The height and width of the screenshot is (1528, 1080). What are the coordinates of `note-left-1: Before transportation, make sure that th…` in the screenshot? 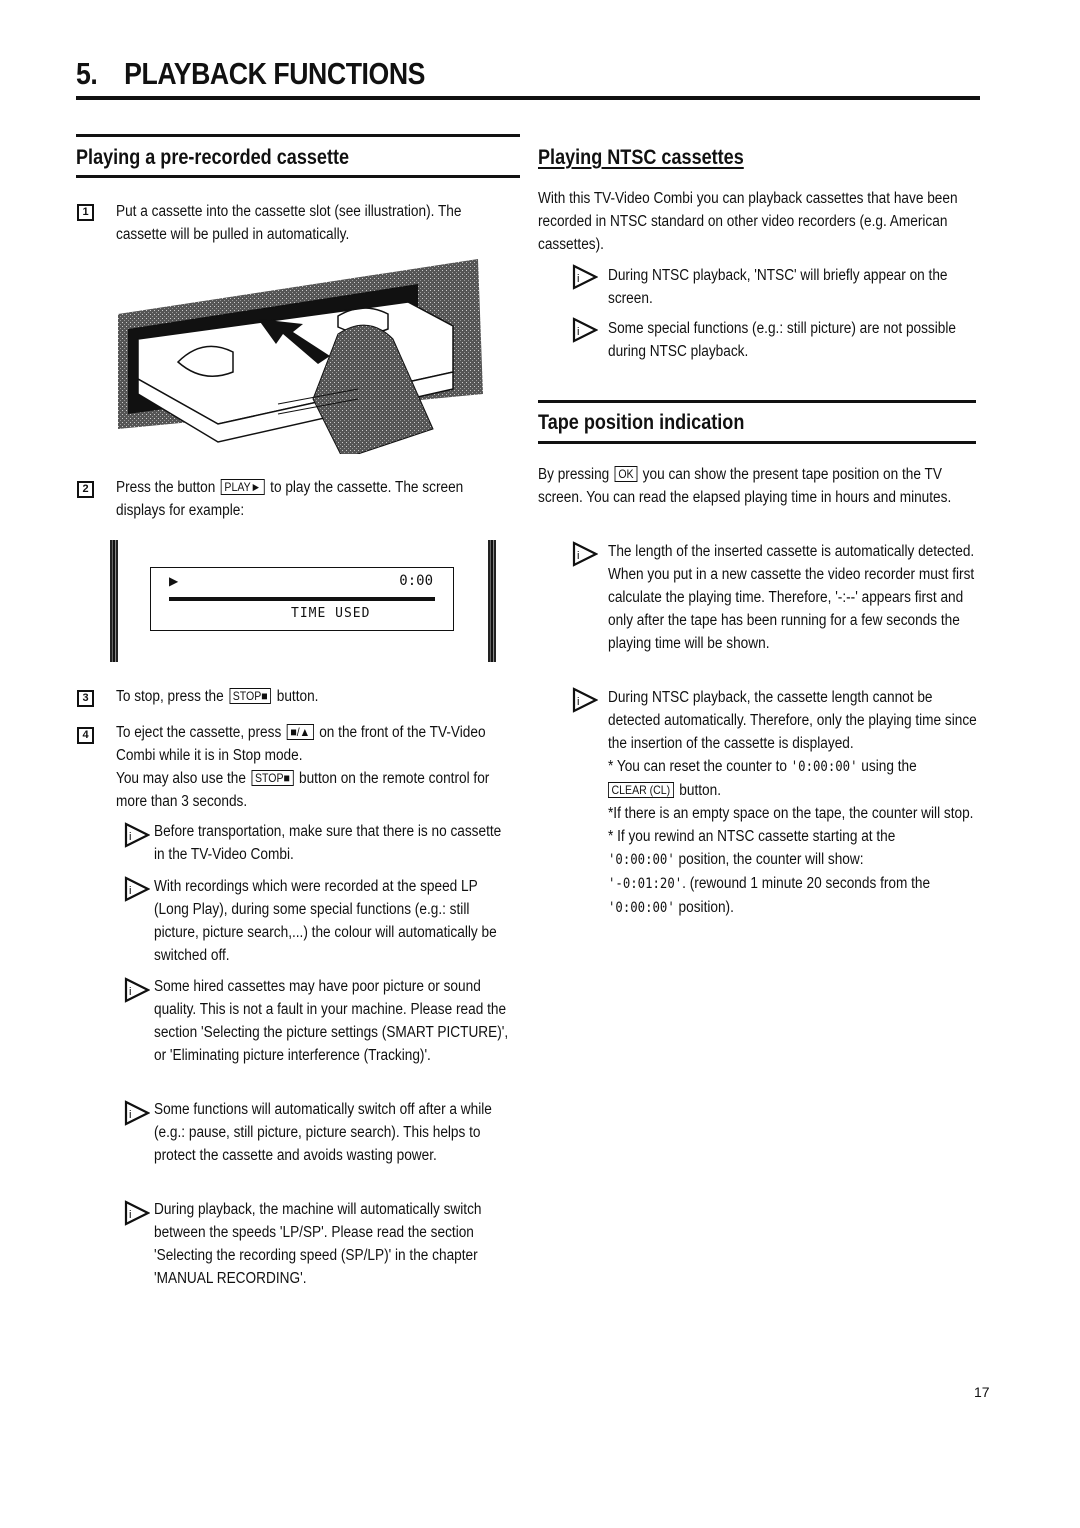 It's located at (328, 843).